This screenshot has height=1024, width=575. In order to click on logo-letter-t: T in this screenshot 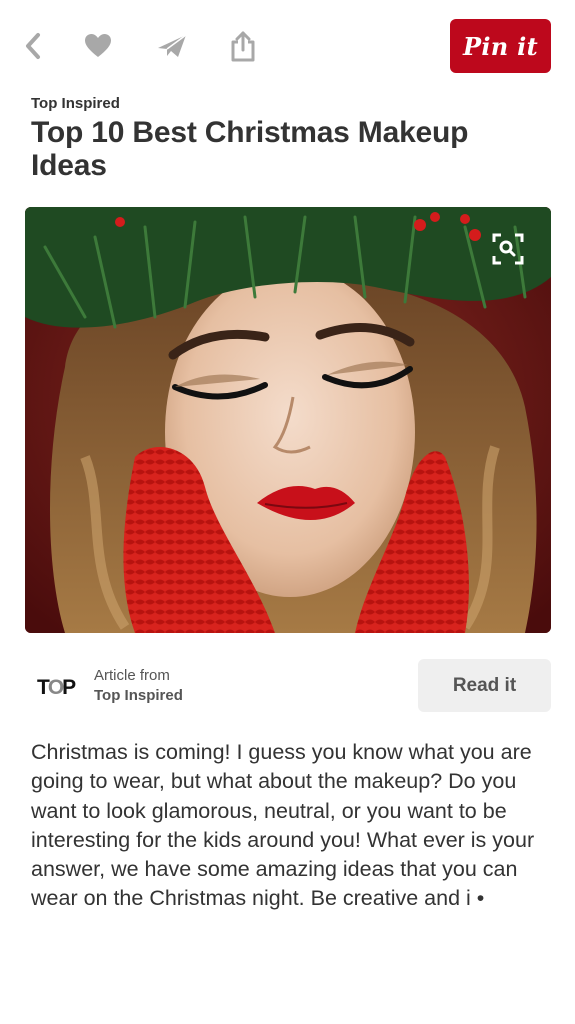, I will do `click(43, 687)`.